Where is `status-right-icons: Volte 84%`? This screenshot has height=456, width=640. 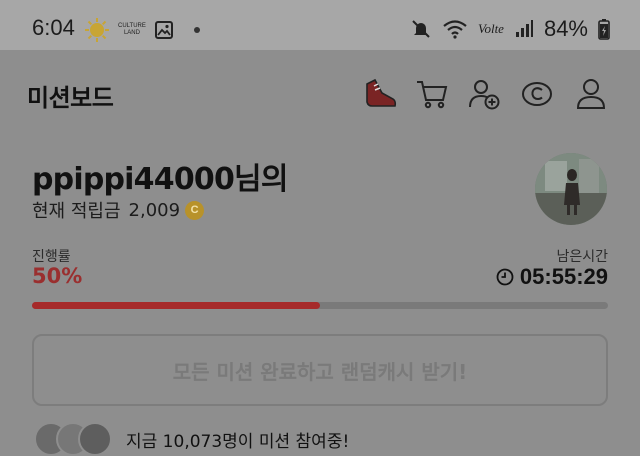
status-right-icons: Volte 84% is located at coordinates (510, 29).